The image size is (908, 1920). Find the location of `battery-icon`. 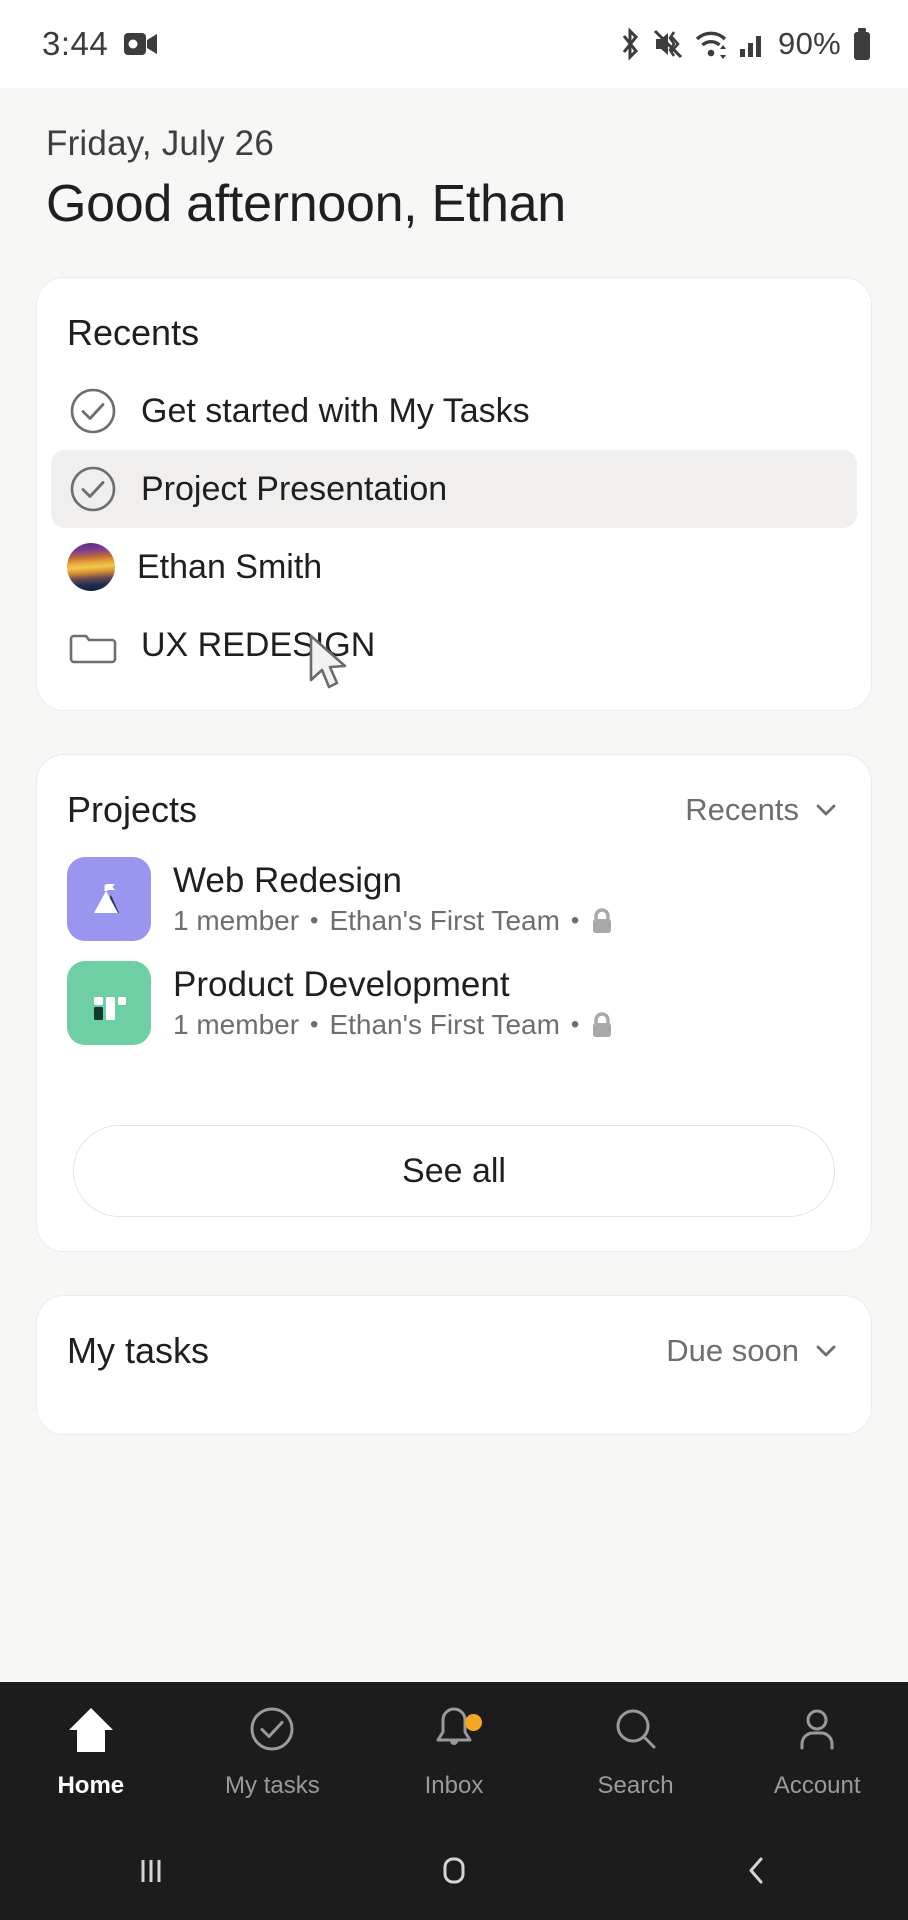

battery-icon is located at coordinates (862, 44).